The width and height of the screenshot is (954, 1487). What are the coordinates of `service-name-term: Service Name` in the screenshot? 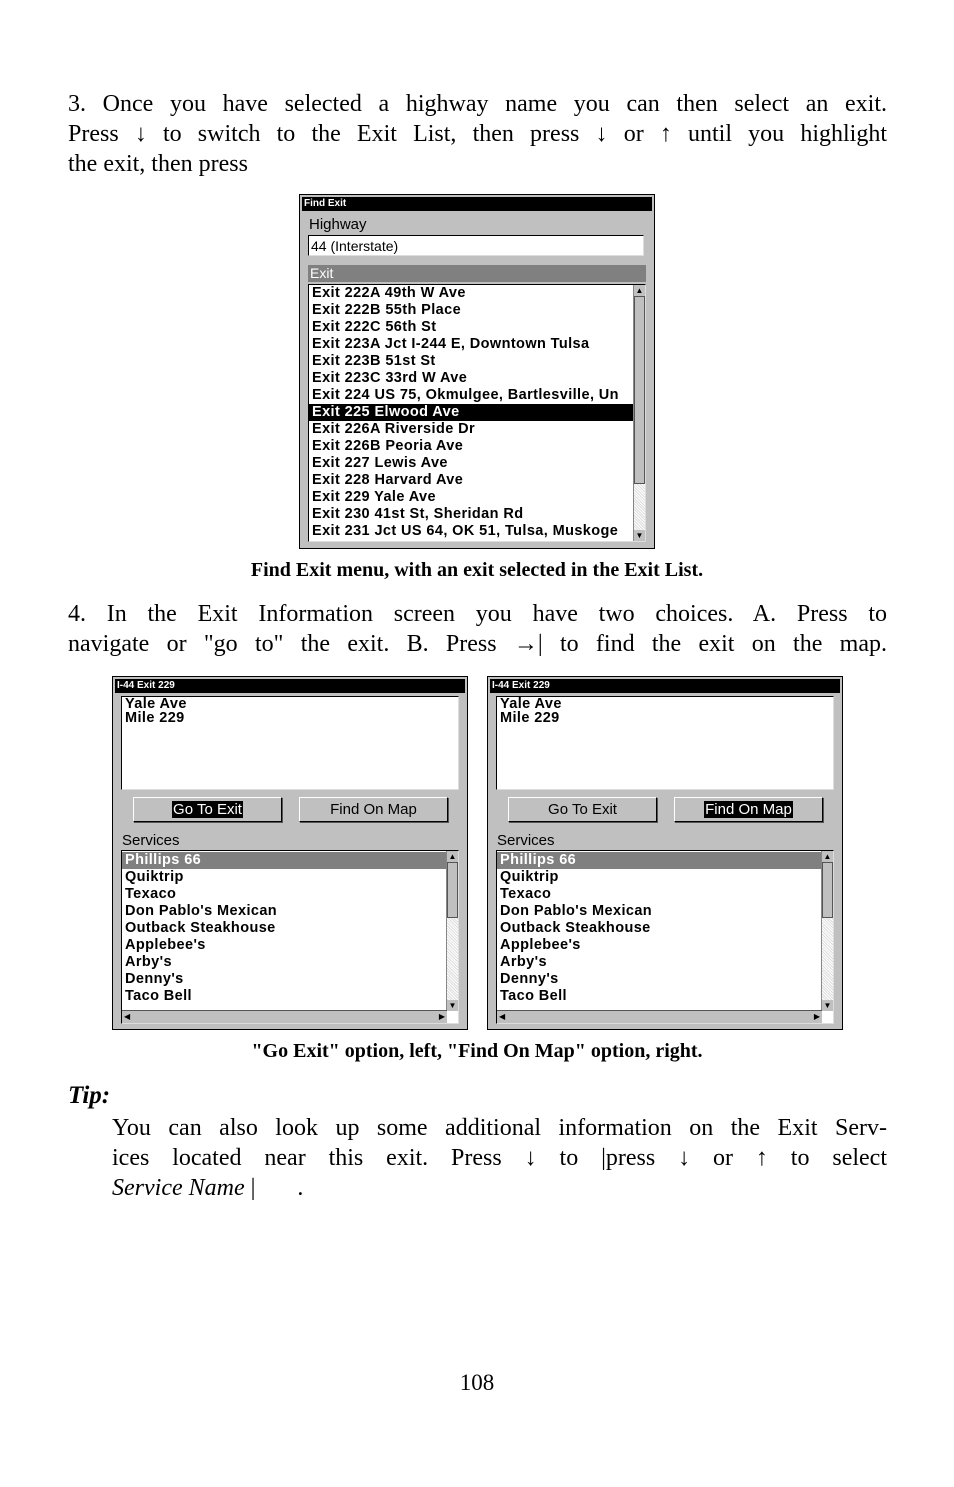 It's located at (178, 1188).